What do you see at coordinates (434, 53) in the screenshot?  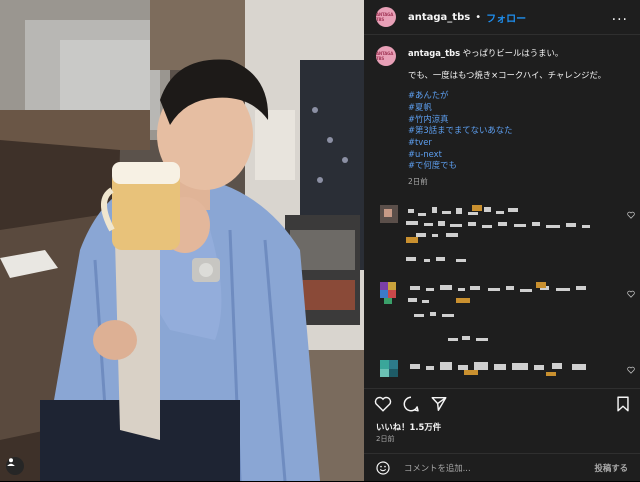 I see `caption-username: antaga_tbs` at bounding box center [434, 53].